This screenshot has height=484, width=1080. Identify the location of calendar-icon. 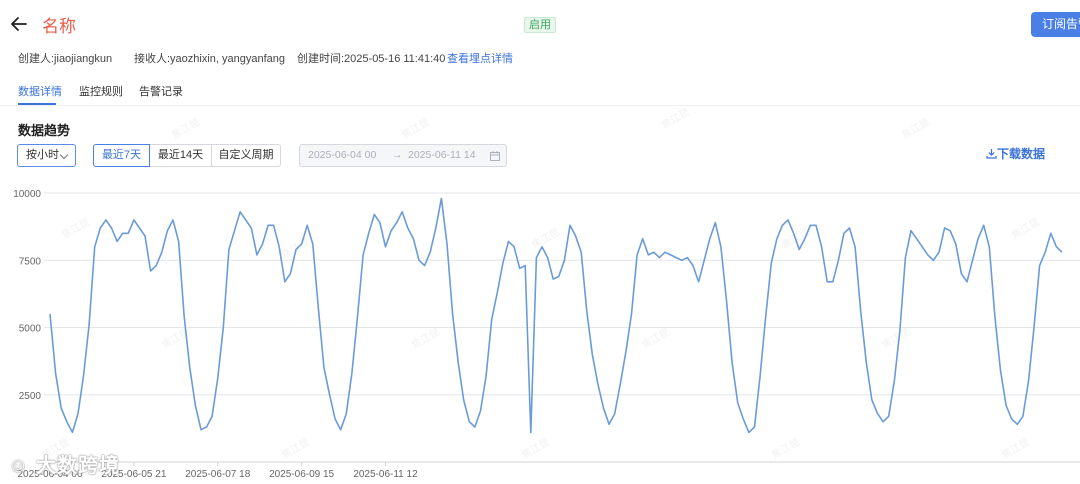
(495, 156).